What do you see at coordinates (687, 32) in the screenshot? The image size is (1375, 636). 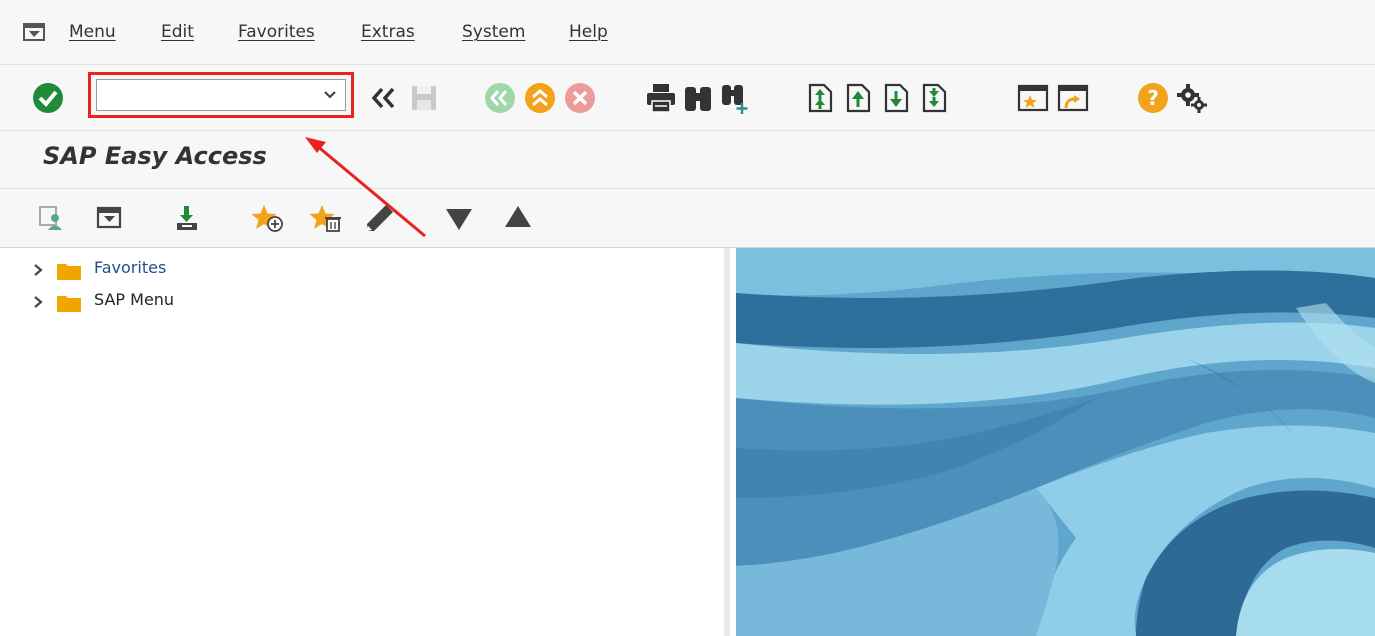 I see `menu-bar: Menu Edit Favorites Extras System Help` at bounding box center [687, 32].